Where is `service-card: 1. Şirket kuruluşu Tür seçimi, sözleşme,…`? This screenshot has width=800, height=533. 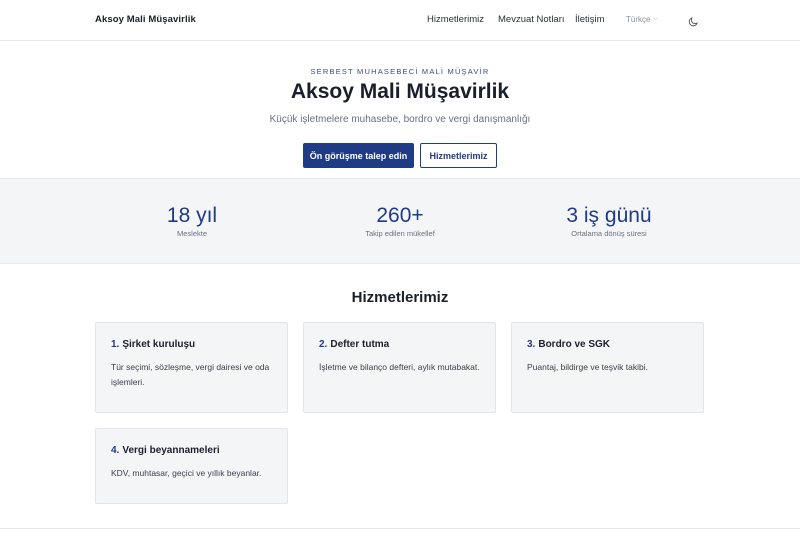 service-card: 1. Şirket kuruluşu Tür seçimi, sözleşme,… is located at coordinates (191, 367).